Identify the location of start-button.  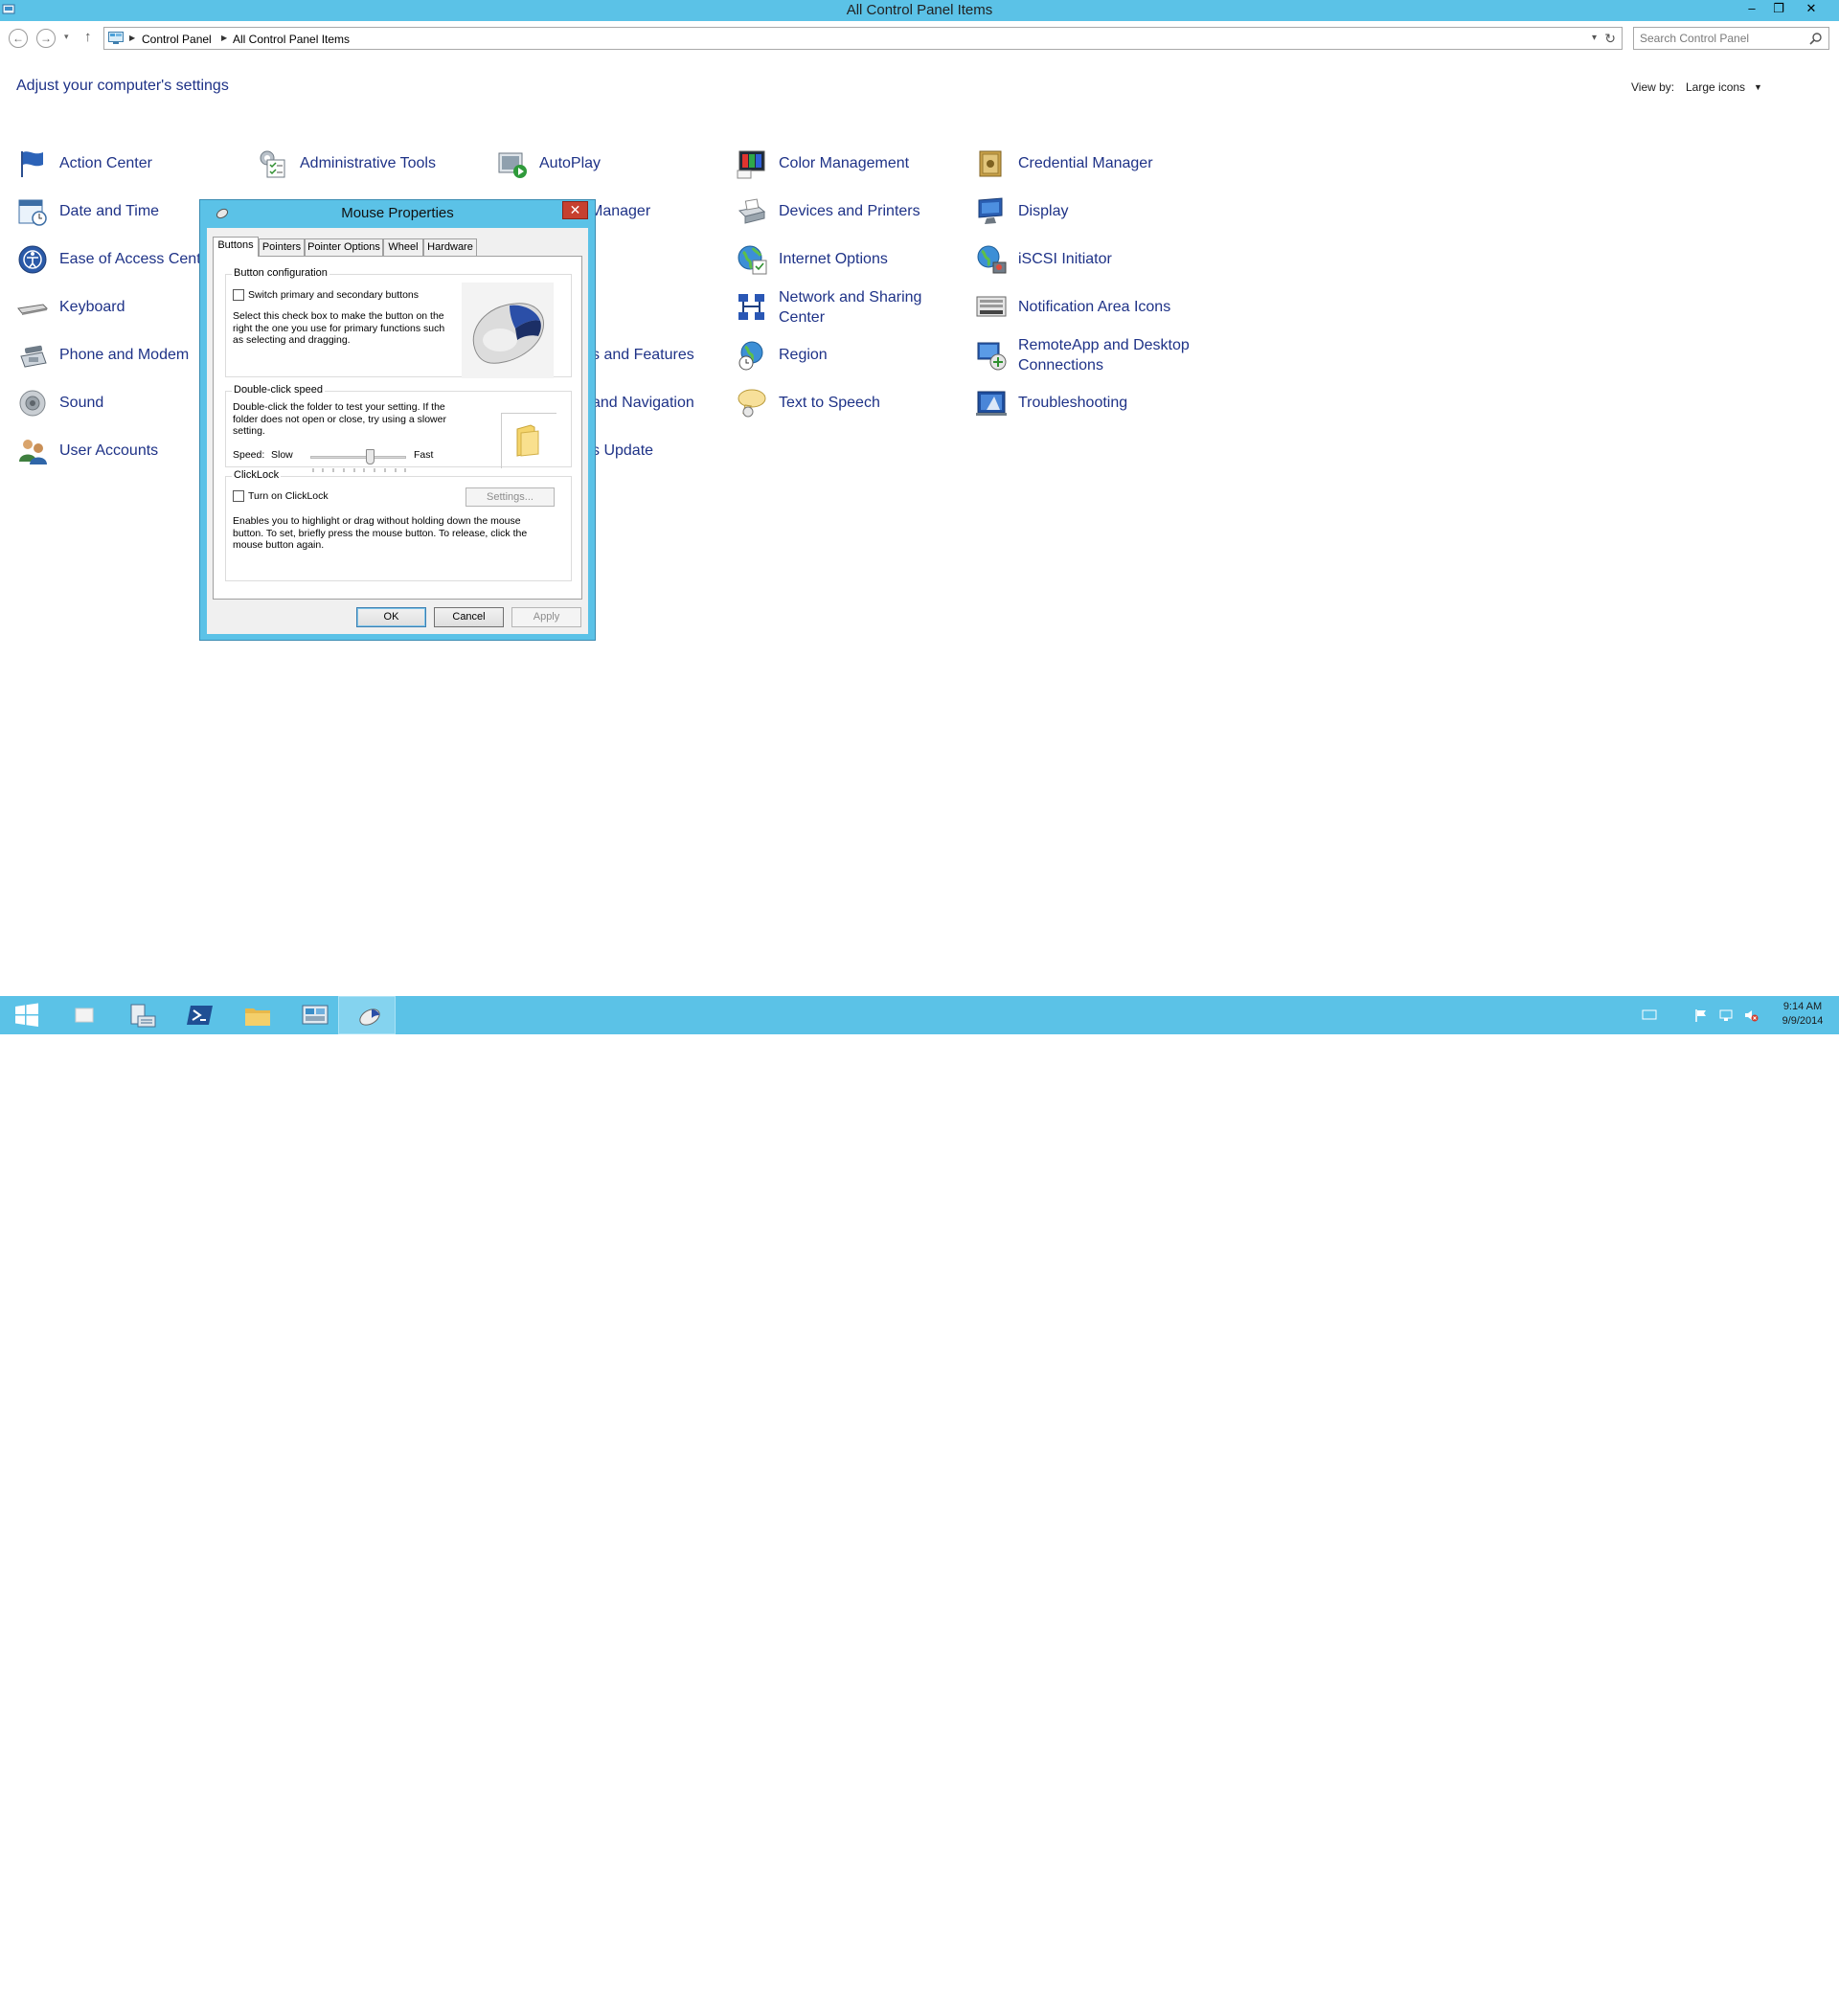
(28, 1015).